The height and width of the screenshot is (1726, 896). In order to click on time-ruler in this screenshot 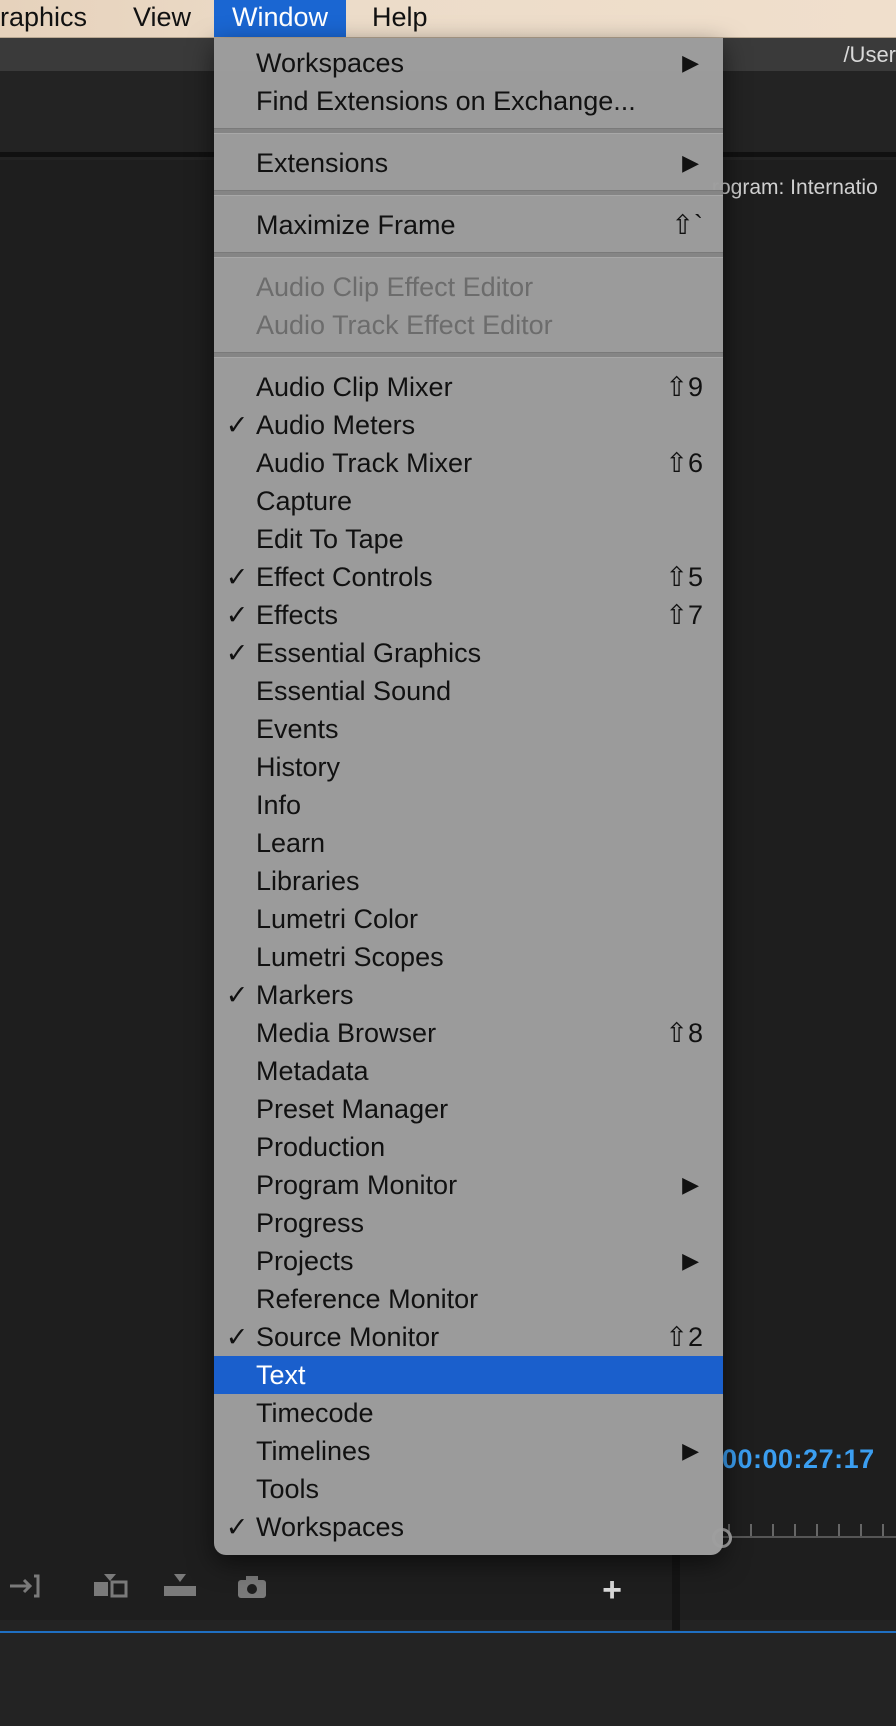, I will do `click(808, 1526)`.